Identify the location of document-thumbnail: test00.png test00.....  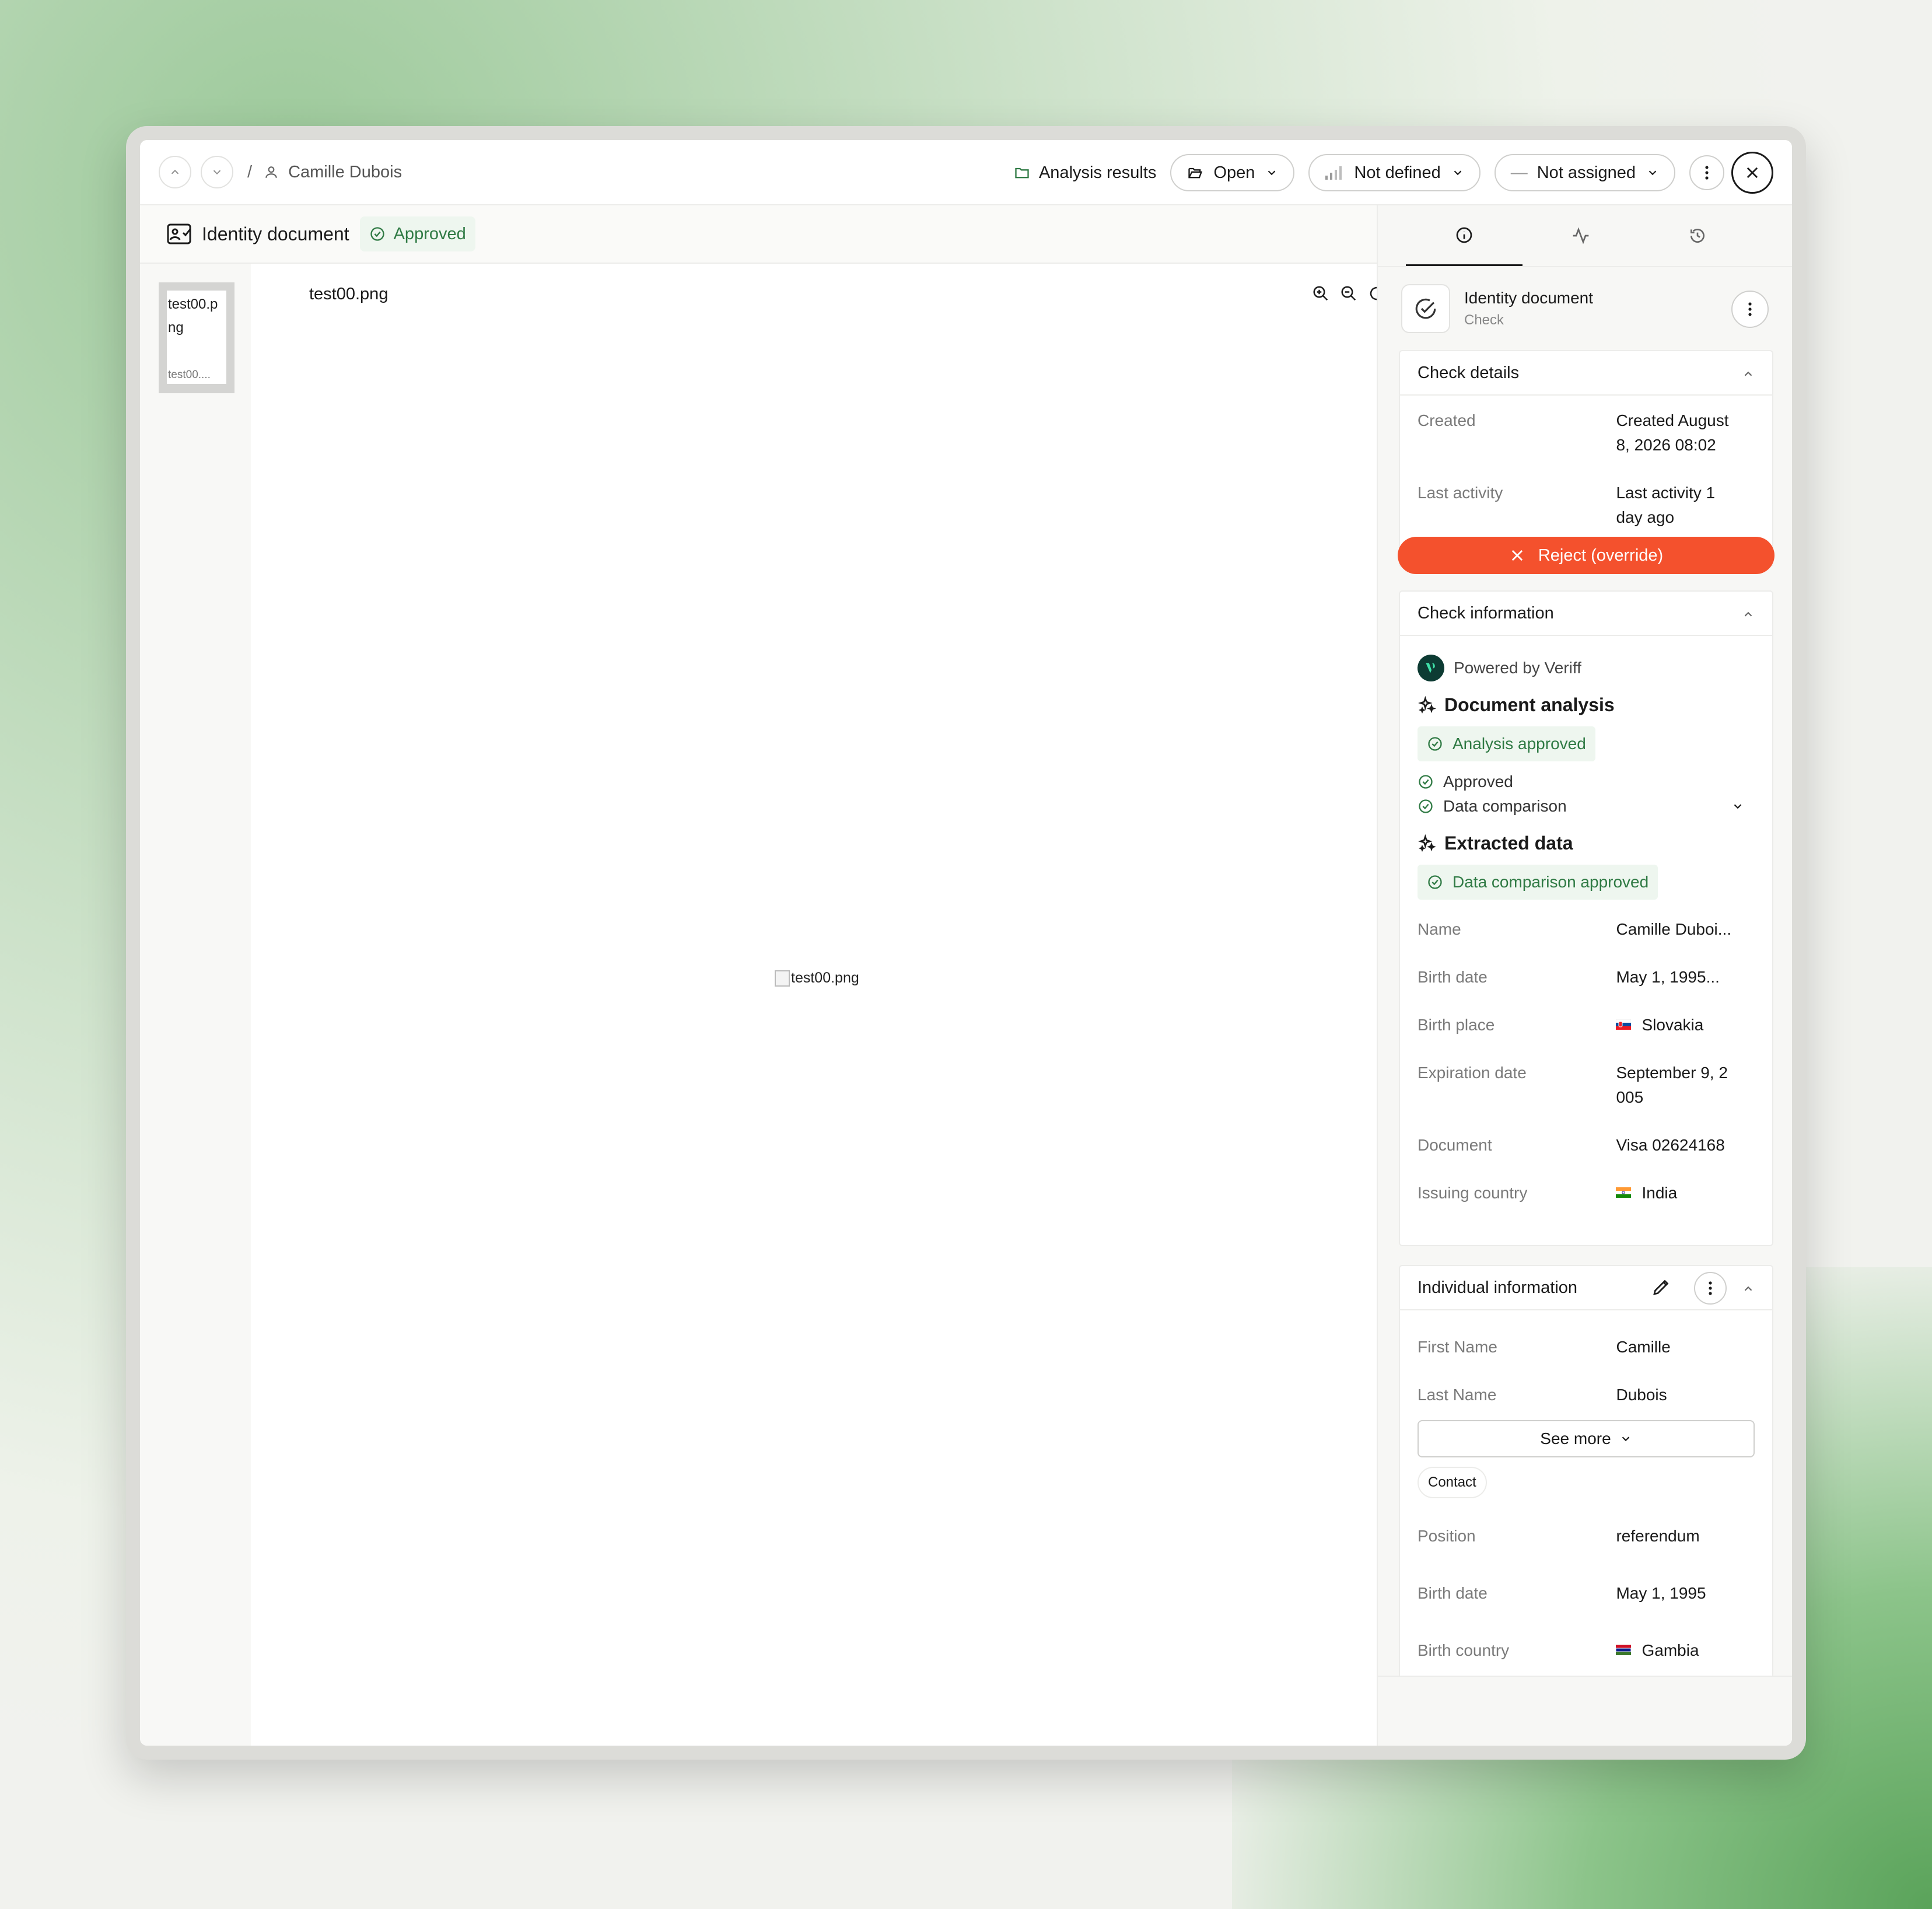
(197, 337).